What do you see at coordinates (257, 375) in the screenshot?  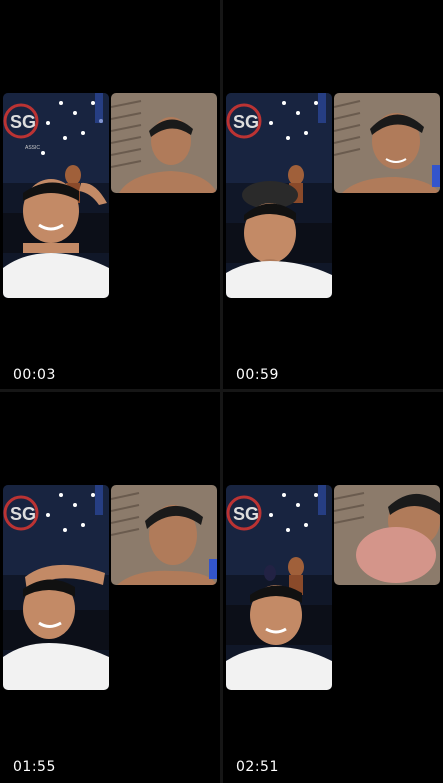 I see `call-timestamp: 00:59` at bounding box center [257, 375].